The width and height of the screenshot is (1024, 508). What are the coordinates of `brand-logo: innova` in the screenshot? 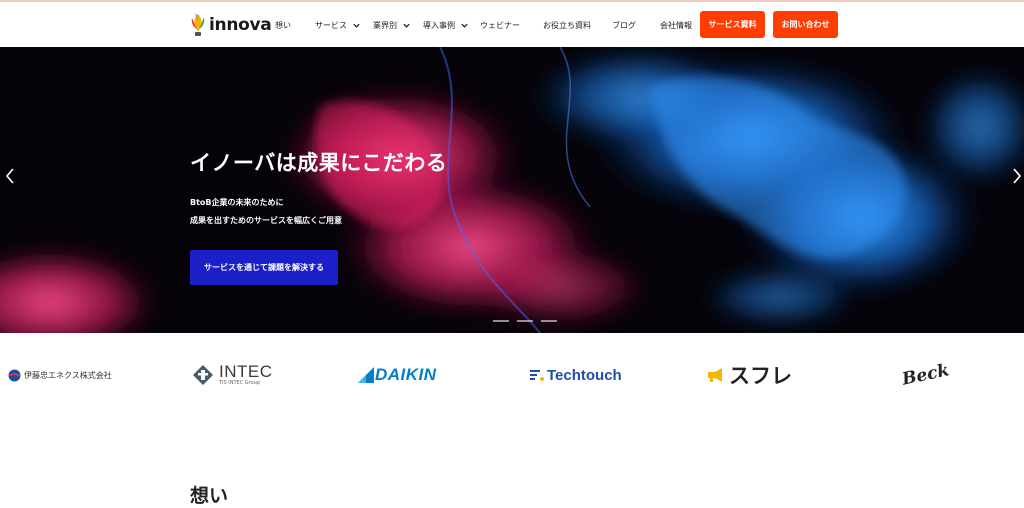 It's located at (230, 25).